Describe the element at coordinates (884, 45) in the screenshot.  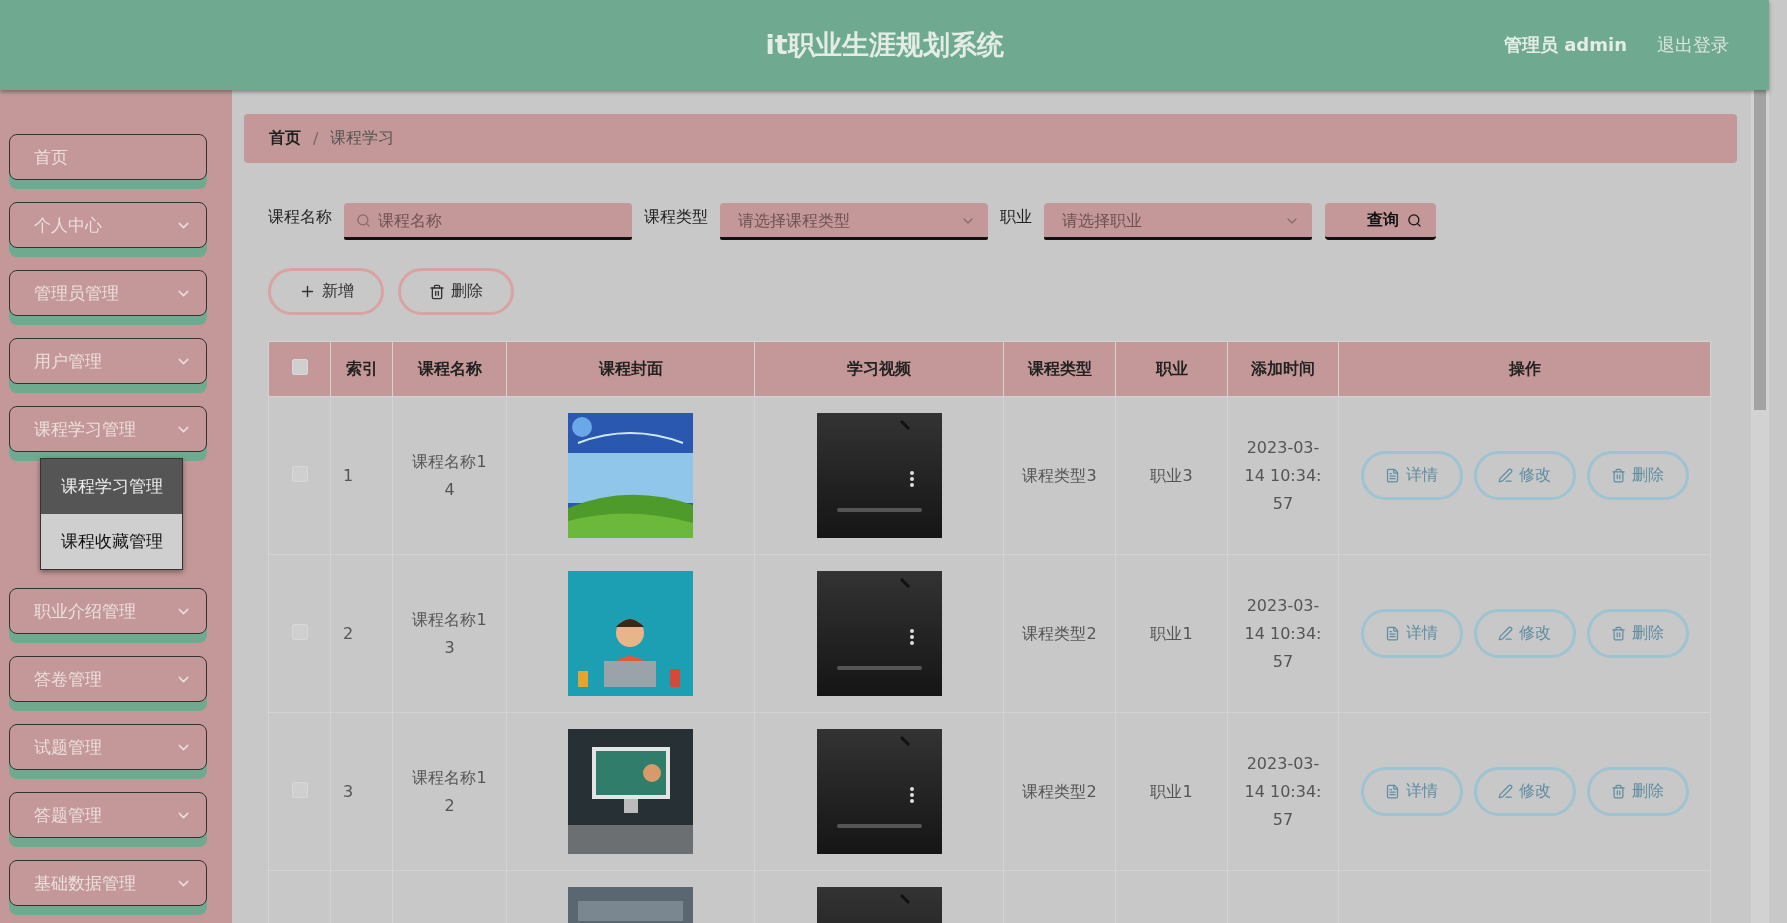
I see `app-title: it职业生涯规划系统` at that location.